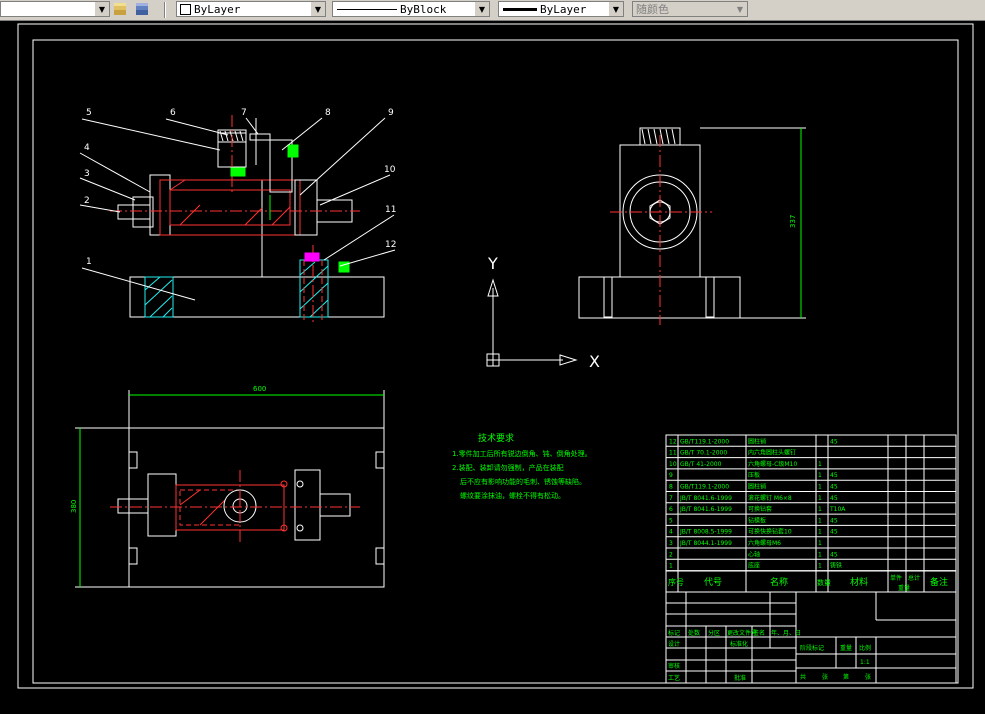  I want to click on part-number: 6, so click(173, 113).